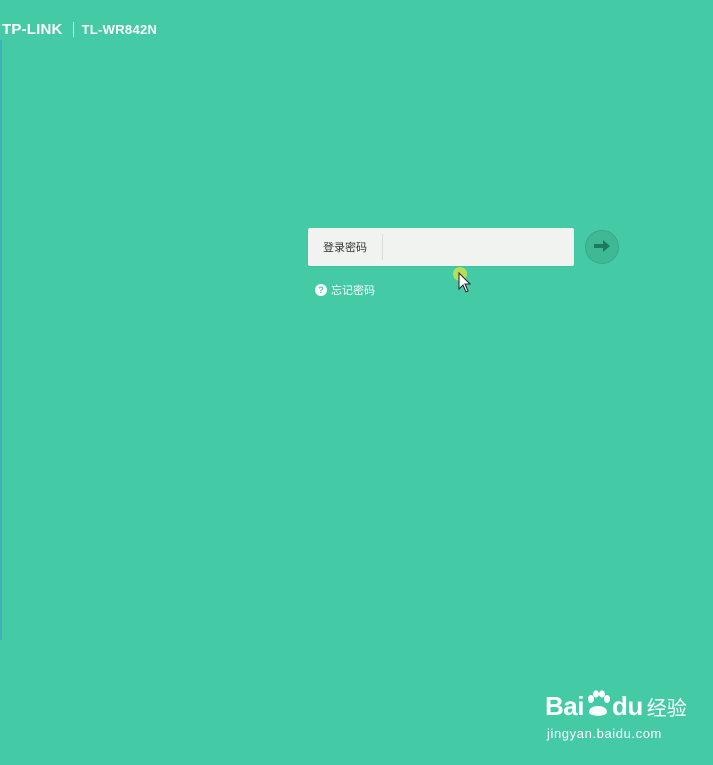  Describe the element at coordinates (79, 29) in the screenshot. I see `header: TP-LINK TL-WR842N` at that location.